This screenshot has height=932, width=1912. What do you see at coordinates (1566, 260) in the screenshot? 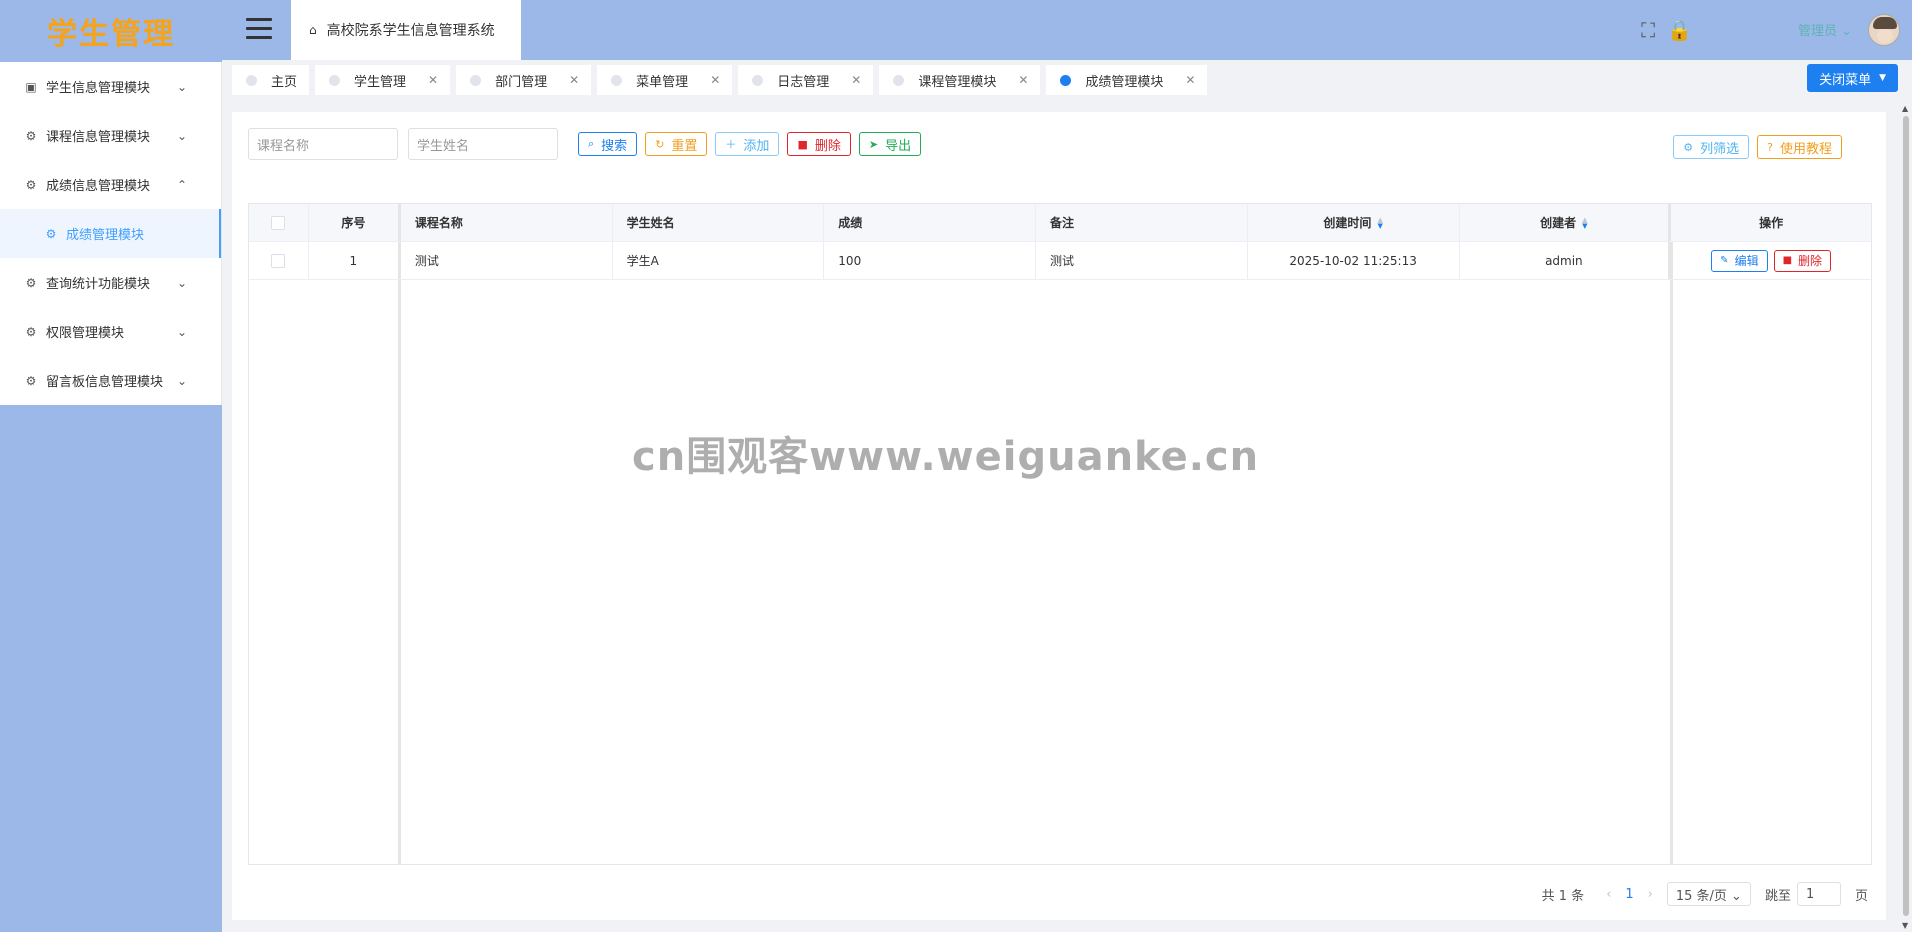
I see `cell-creator: admin` at bounding box center [1566, 260].